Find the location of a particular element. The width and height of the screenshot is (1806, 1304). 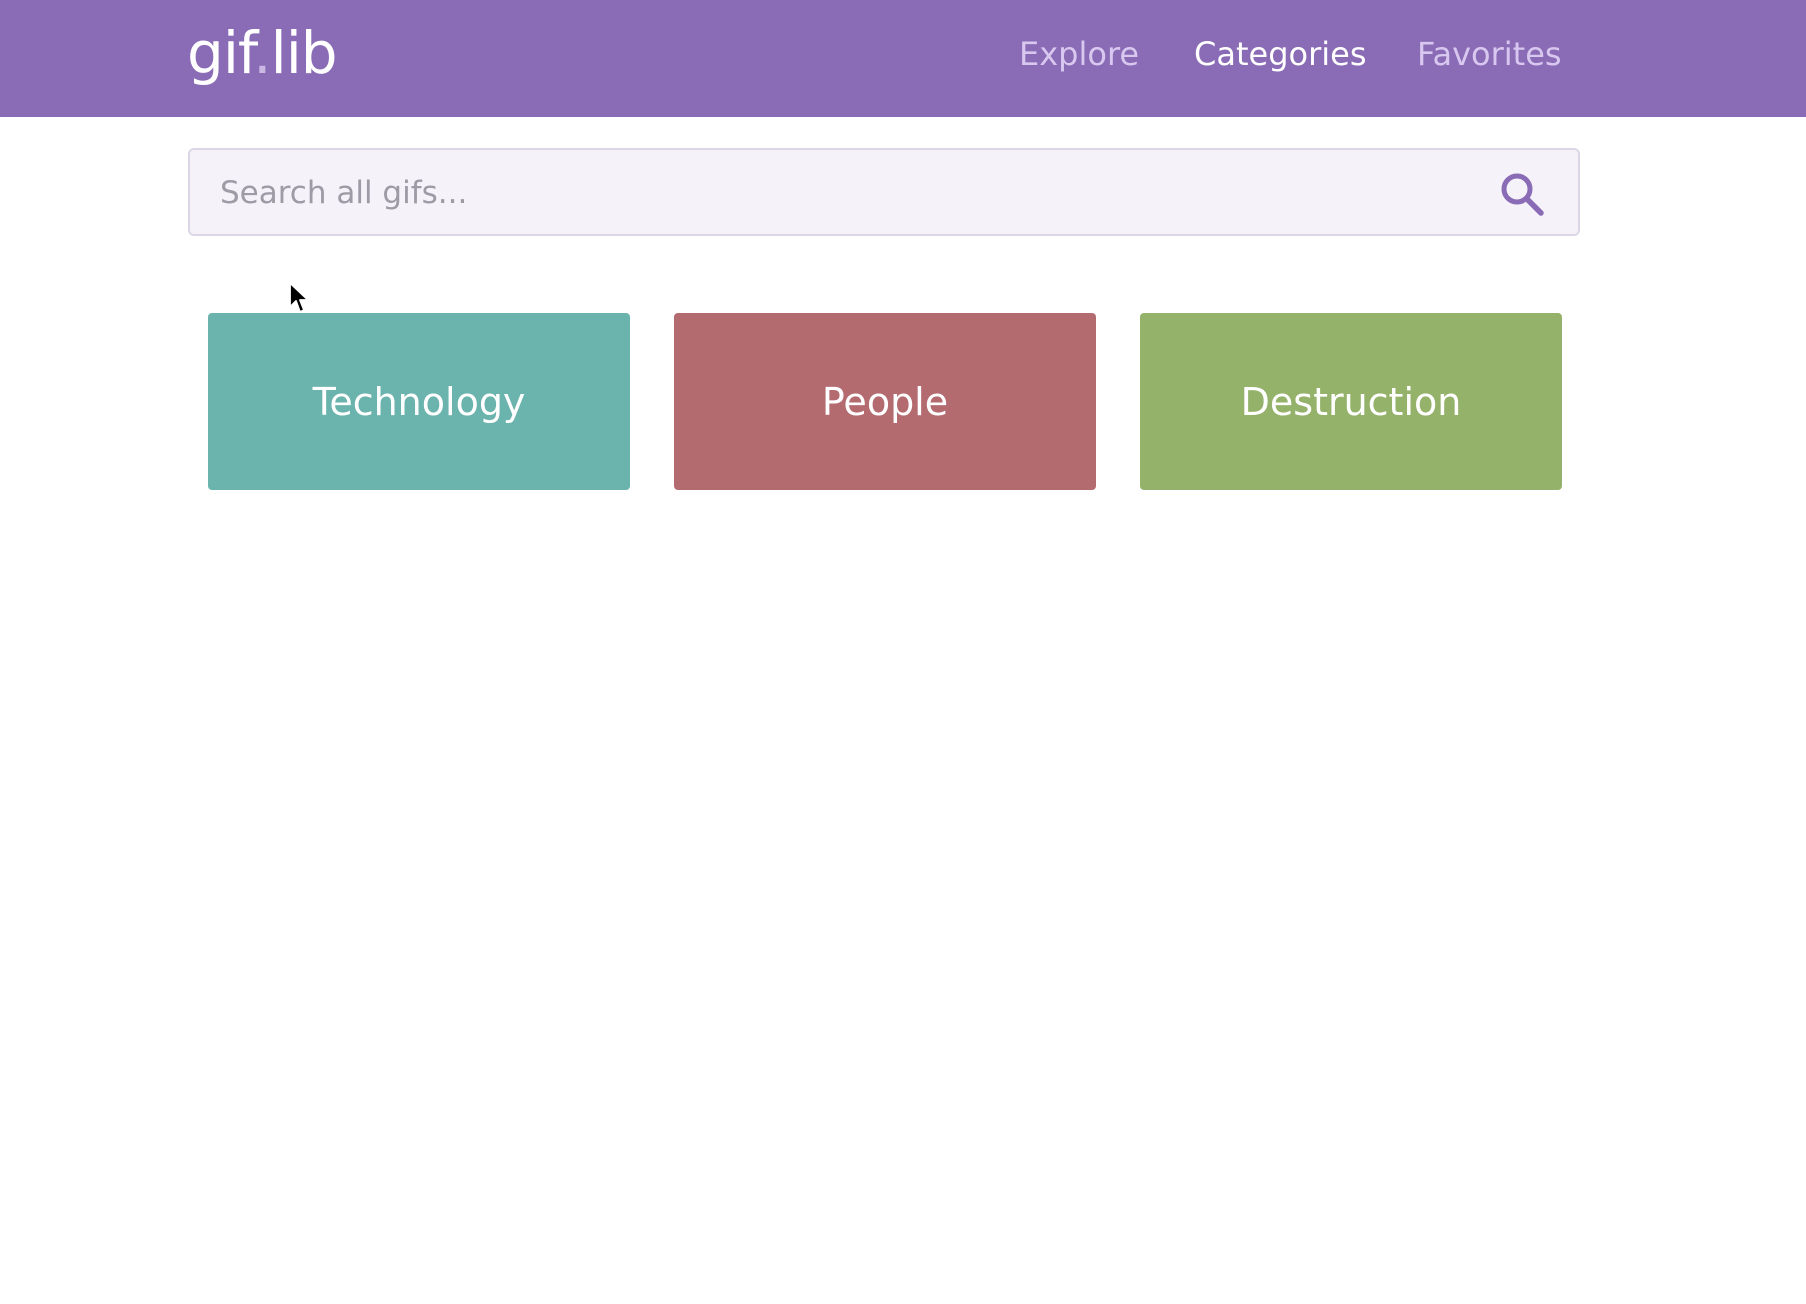

search-icon is located at coordinates (1522, 194).